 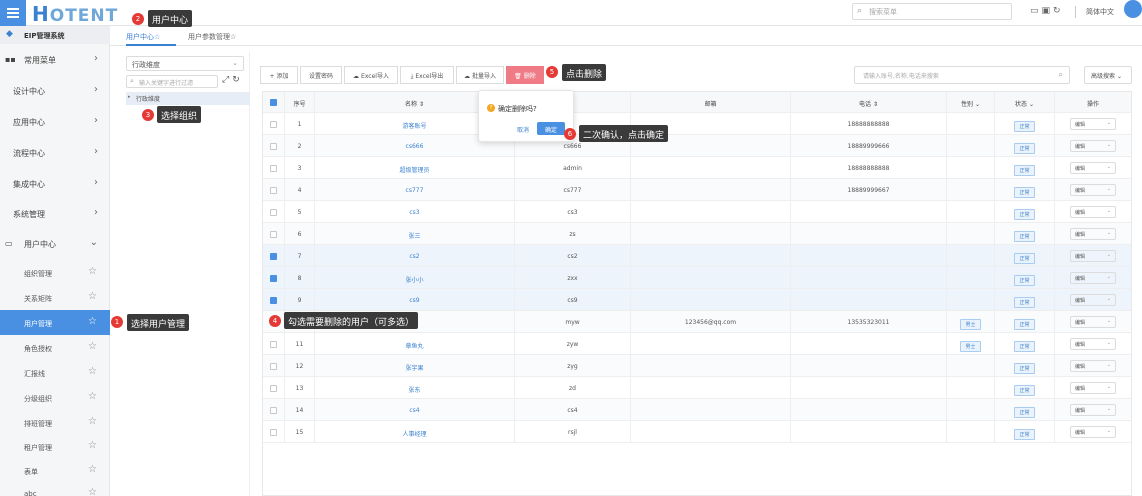 What do you see at coordinates (415, 255) in the screenshot?
I see `cell-name: cs2` at bounding box center [415, 255].